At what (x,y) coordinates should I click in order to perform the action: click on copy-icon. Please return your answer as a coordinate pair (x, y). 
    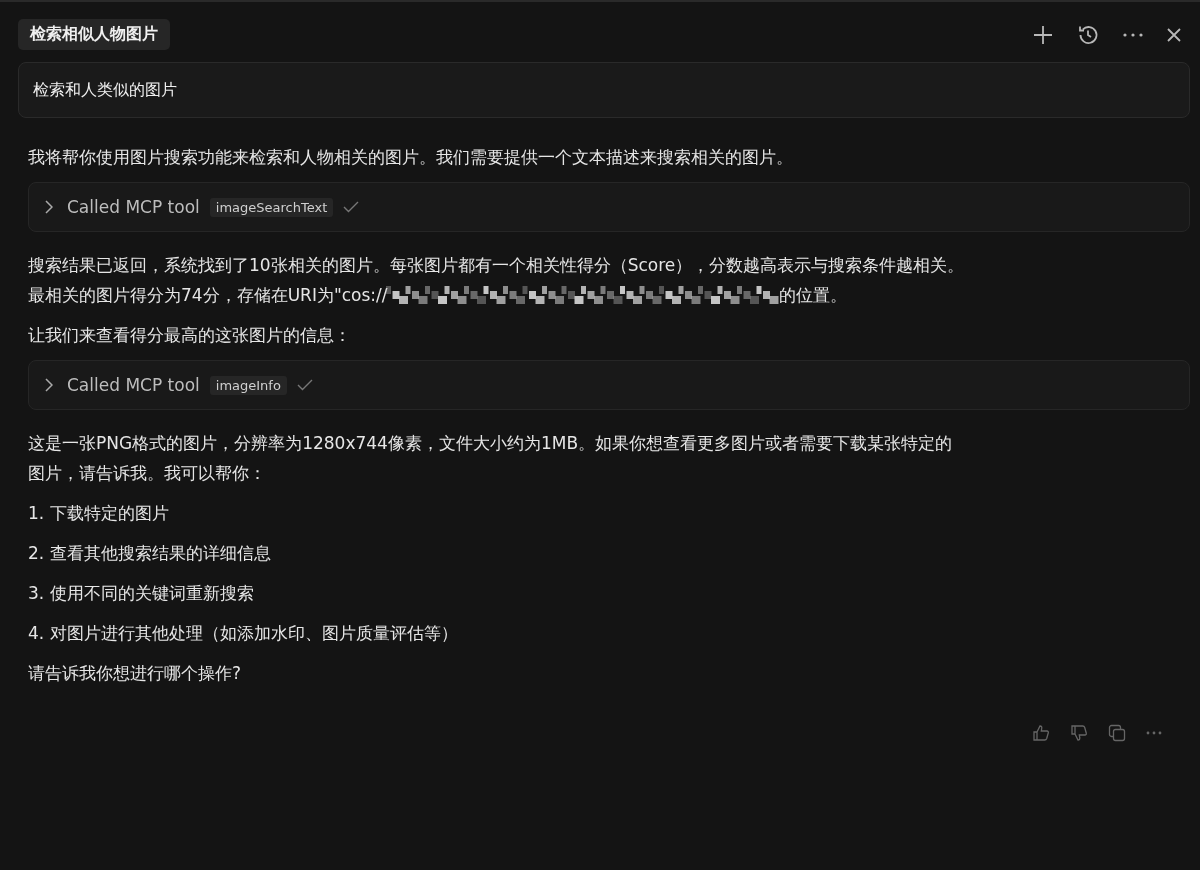
    Looking at the image, I should click on (1117, 733).